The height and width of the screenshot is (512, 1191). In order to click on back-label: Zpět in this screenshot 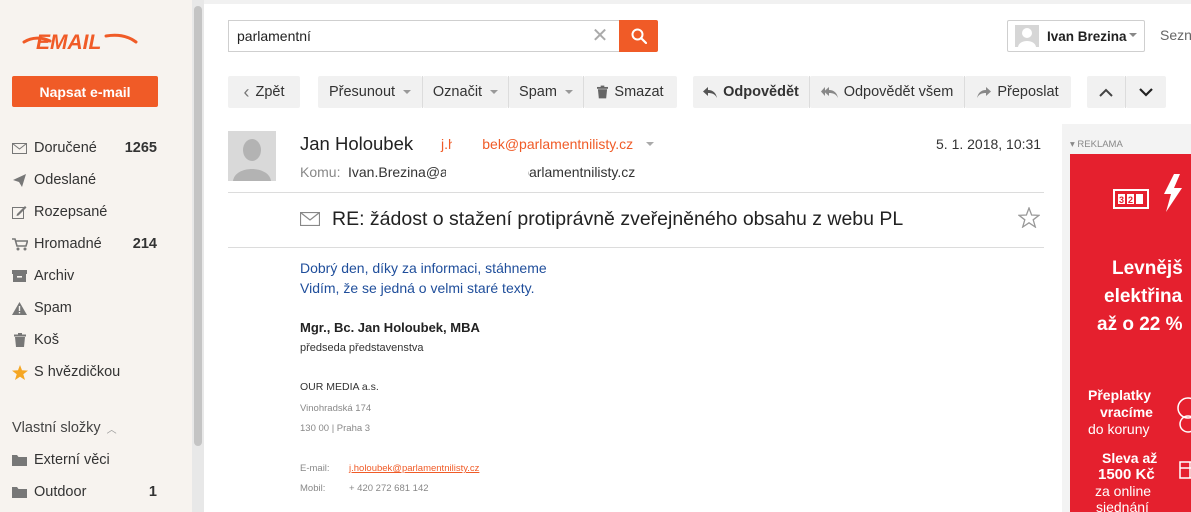, I will do `click(270, 92)`.